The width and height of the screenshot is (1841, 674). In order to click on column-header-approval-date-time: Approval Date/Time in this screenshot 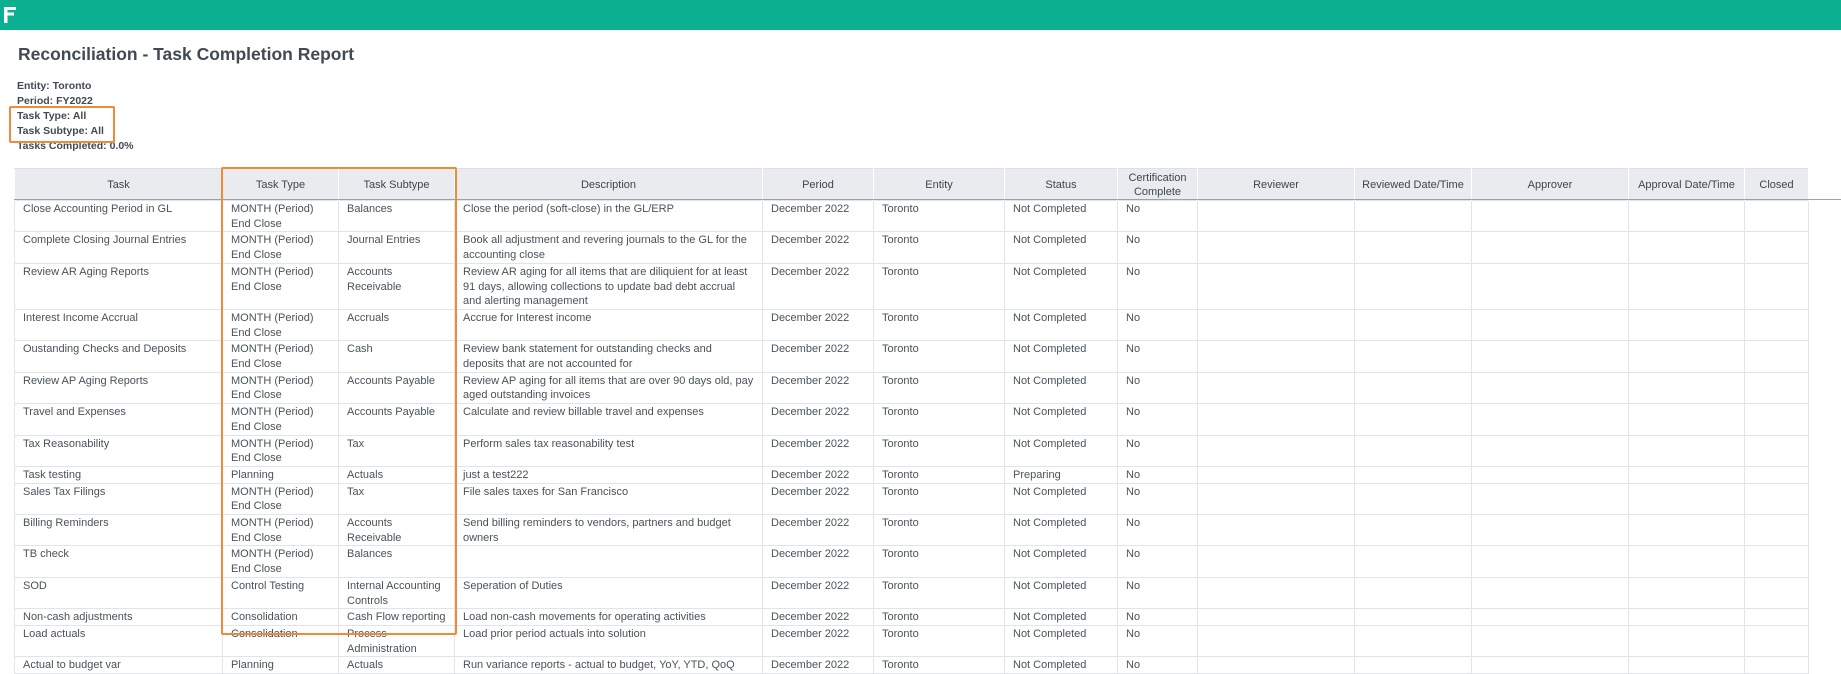, I will do `click(1686, 184)`.